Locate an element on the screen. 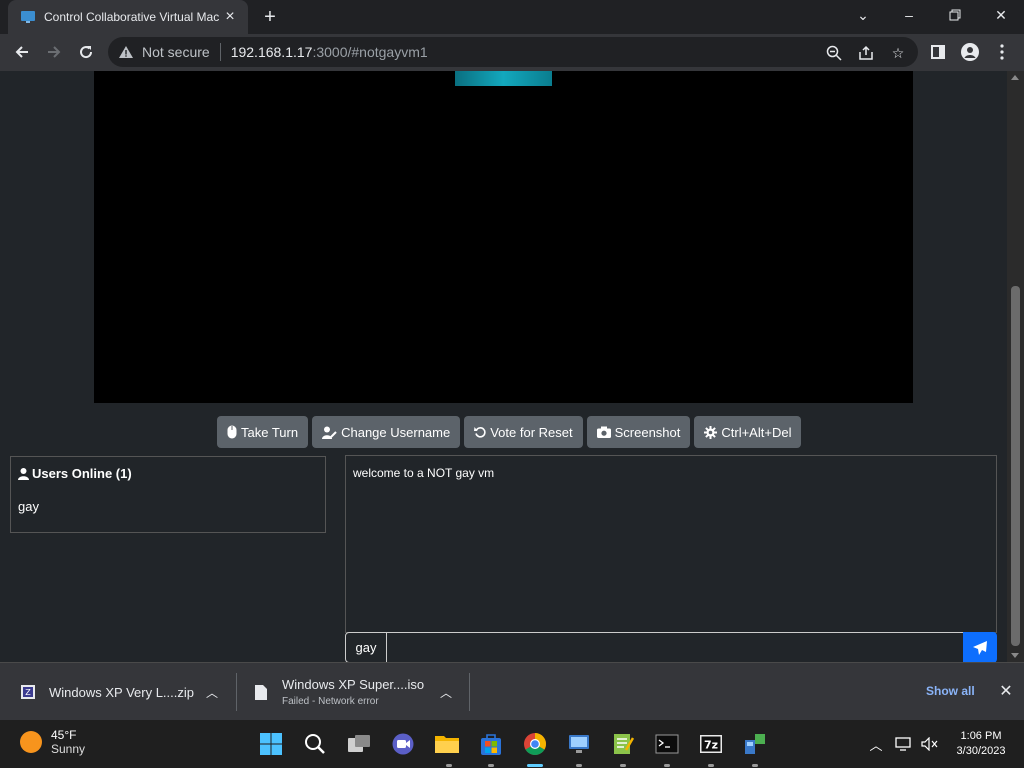  page-scrollbar is located at coordinates (1015, 366).